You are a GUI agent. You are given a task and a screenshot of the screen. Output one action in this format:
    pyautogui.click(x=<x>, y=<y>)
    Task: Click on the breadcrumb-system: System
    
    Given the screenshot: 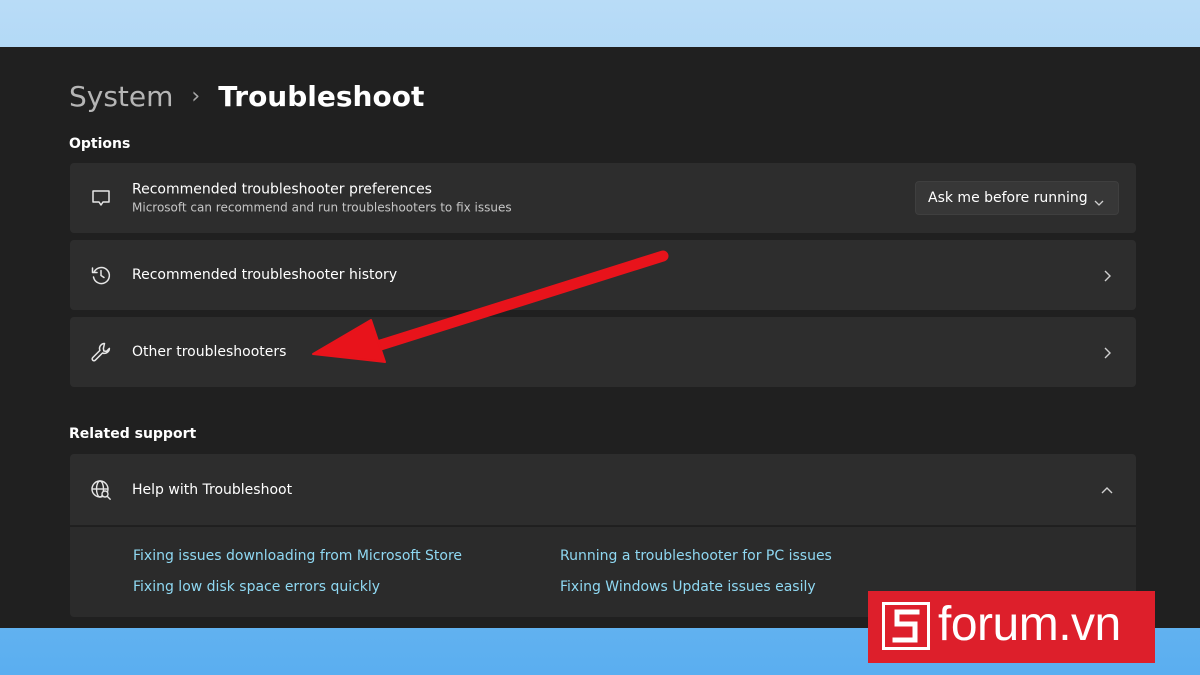 What is the action you would take?
    pyautogui.click(x=121, y=96)
    